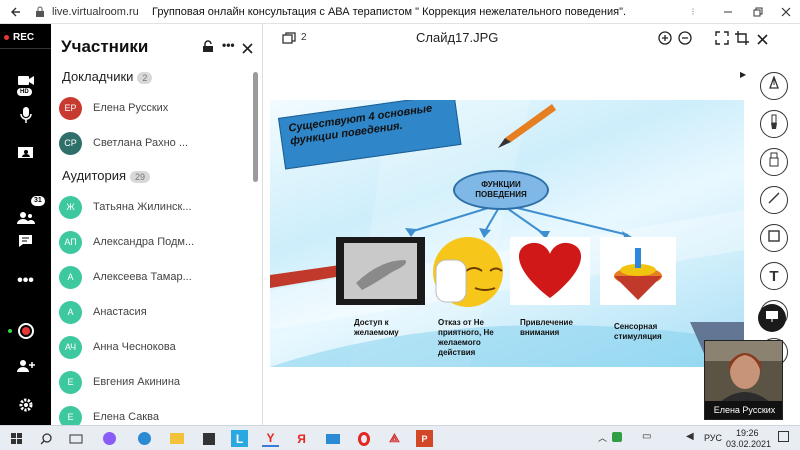 Image resolution: width=800 pixels, height=450 pixels. What do you see at coordinates (332, 438) in the screenshot?
I see `mail-icon` at bounding box center [332, 438].